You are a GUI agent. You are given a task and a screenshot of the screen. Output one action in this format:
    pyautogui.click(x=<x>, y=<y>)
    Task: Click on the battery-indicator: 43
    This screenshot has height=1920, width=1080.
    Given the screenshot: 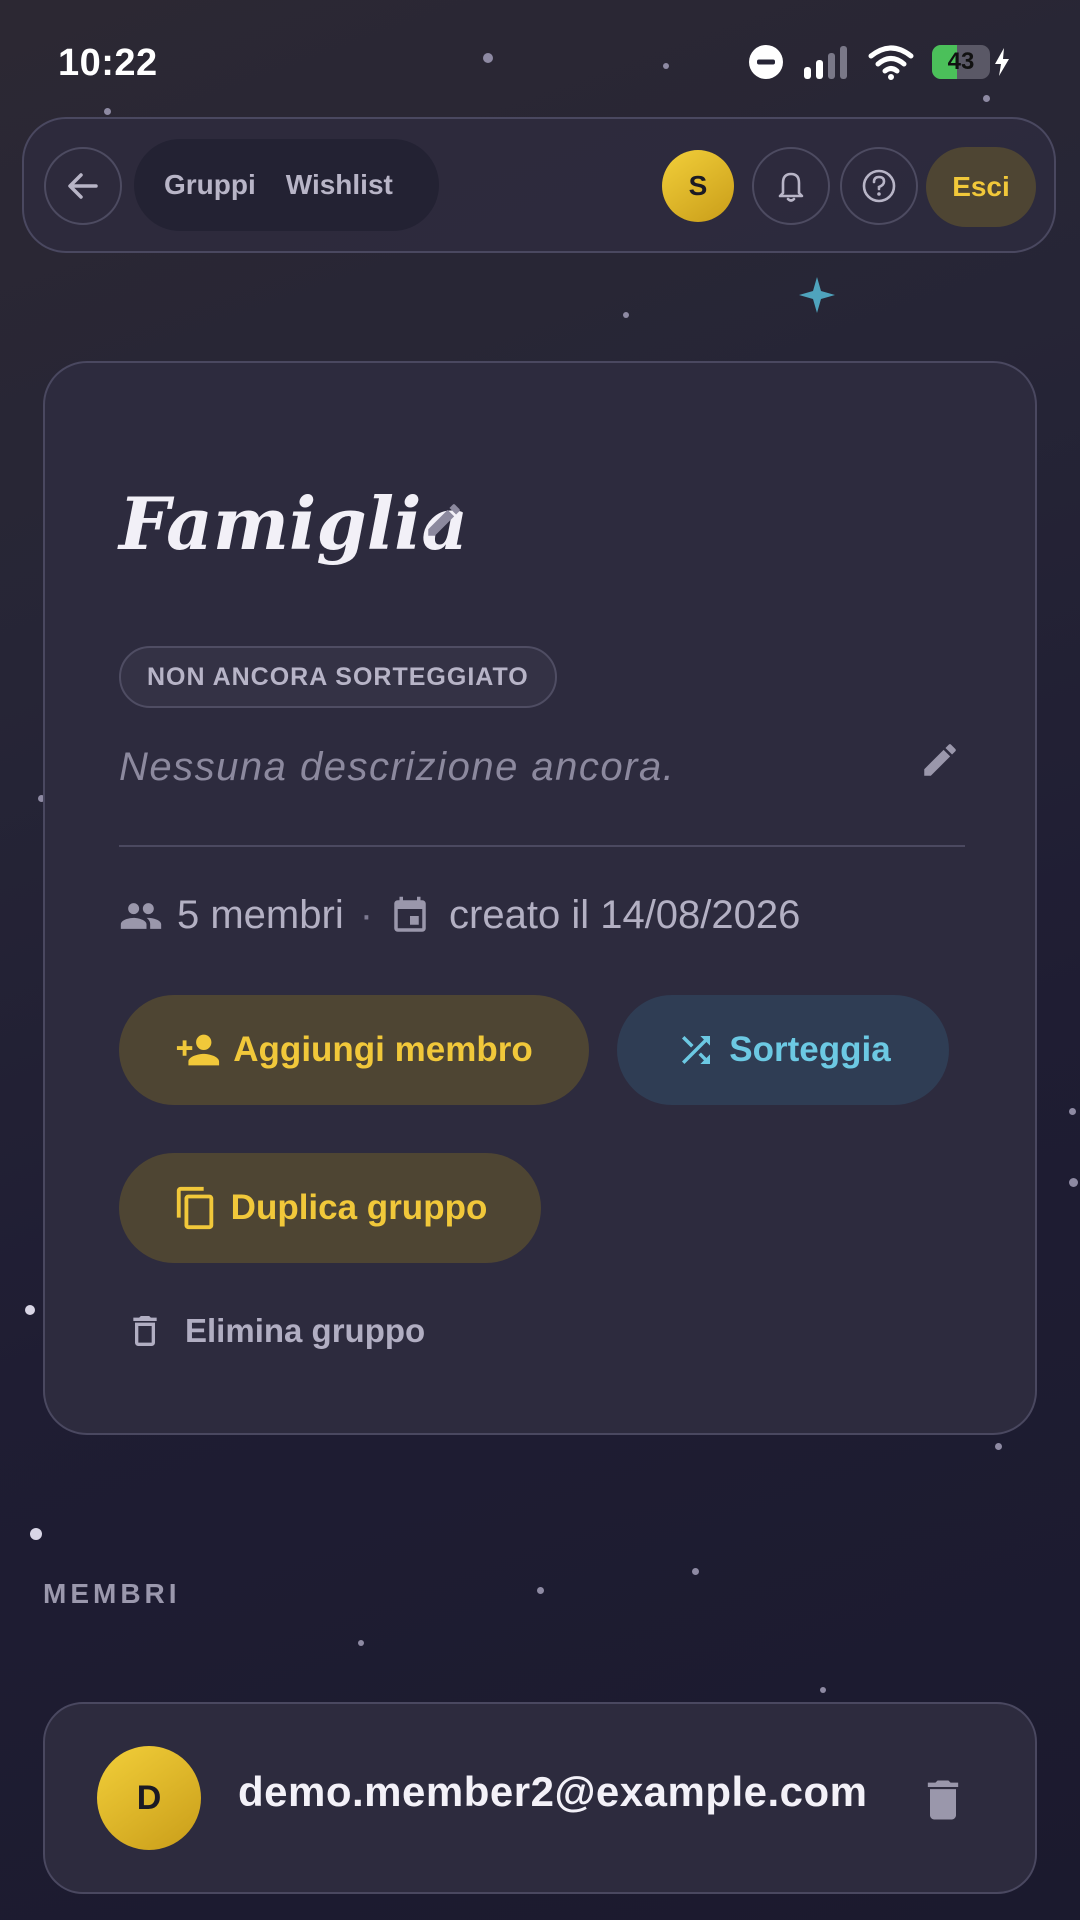 What is the action you would take?
    pyautogui.click(x=961, y=62)
    